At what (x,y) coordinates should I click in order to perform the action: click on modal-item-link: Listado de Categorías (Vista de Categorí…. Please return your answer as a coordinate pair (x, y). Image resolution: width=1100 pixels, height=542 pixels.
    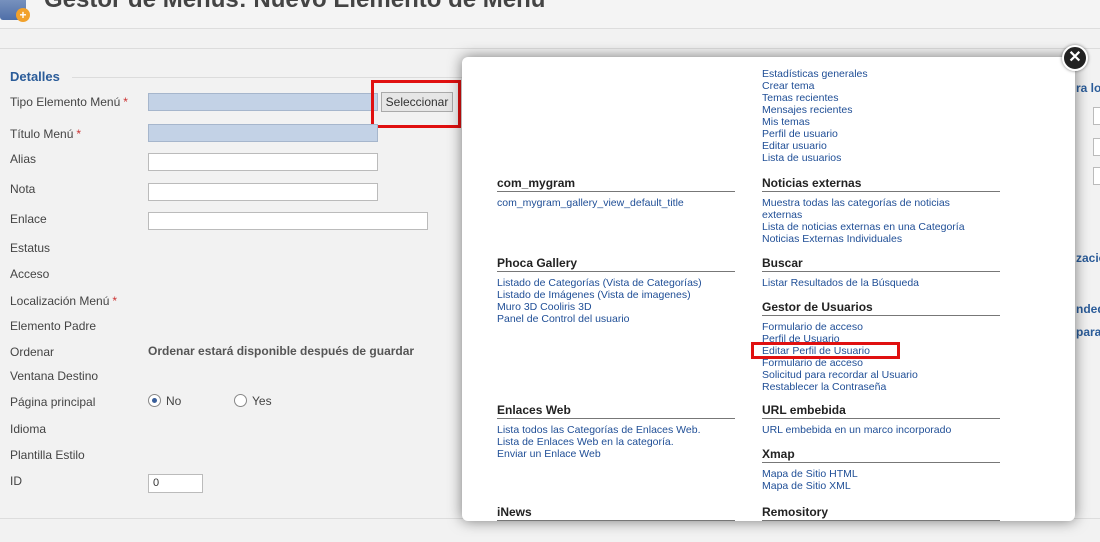
    Looking at the image, I should click on (616, 283).